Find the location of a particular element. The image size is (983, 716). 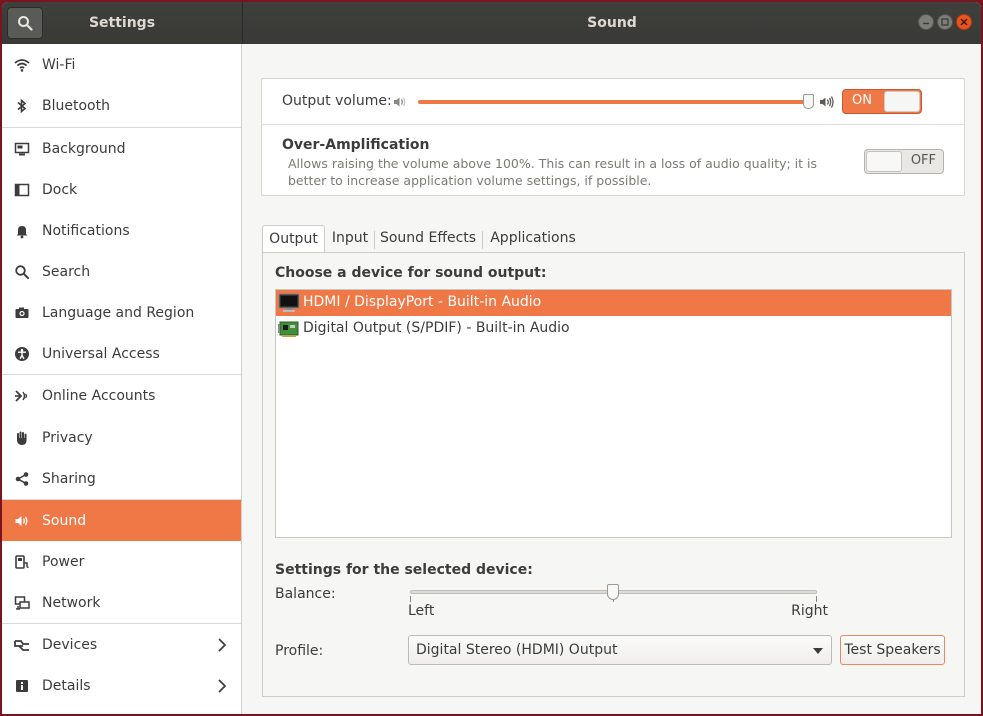

page-title: Sound is located at coordinates (612, 23).